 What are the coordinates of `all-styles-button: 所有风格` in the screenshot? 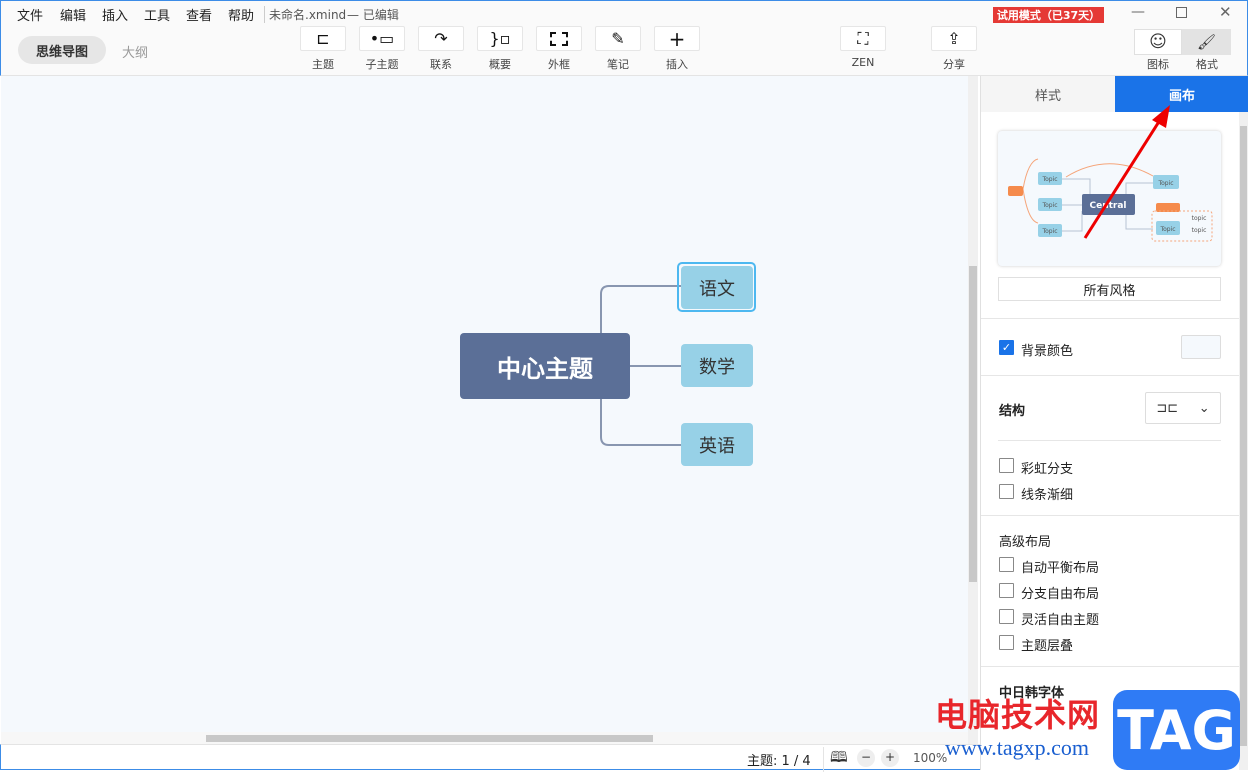 It's located at (1109, 289).